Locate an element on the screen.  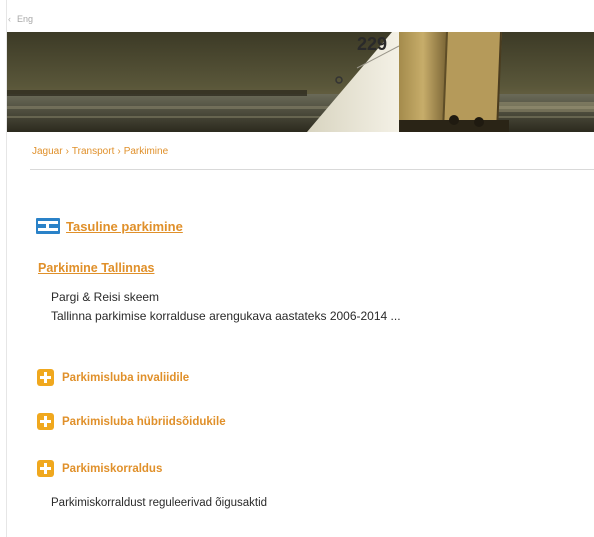
chevron-left-icon: ‹ is located at coordinates (9, 19).